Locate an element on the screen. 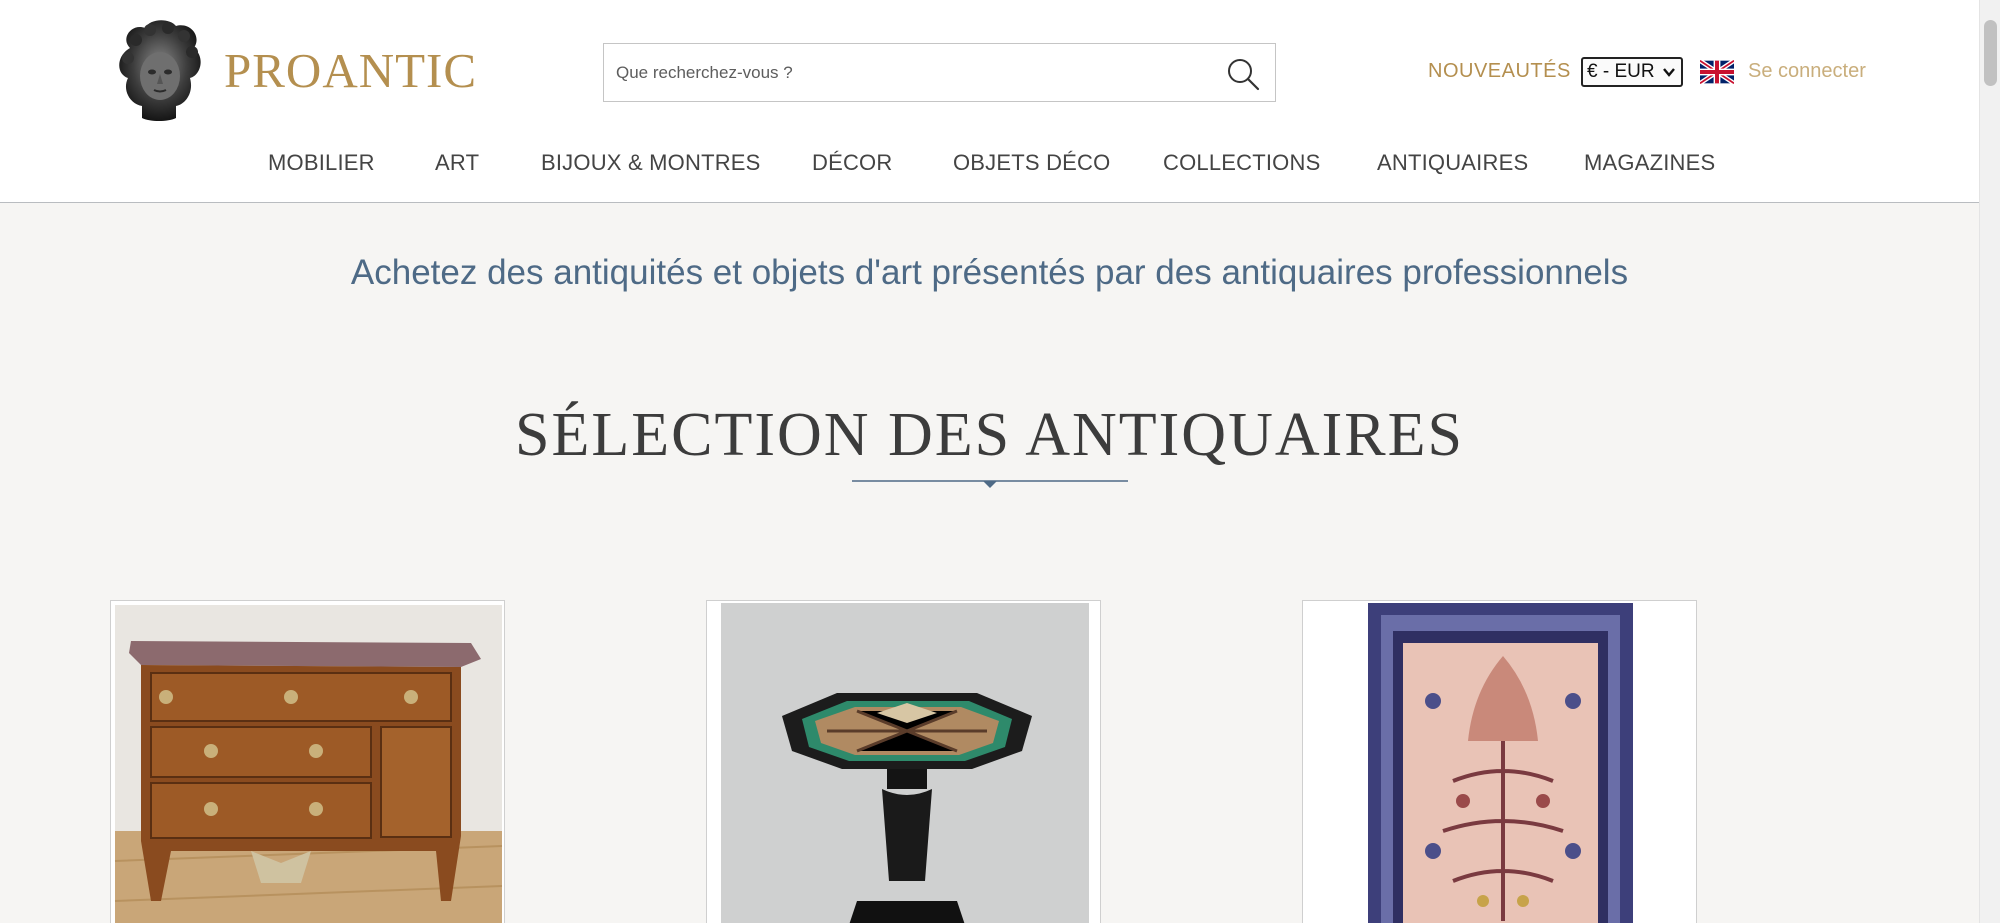 The image size is (2000, 923). currency-selected-value: € - EUR is located at coordinates (1621, 71).